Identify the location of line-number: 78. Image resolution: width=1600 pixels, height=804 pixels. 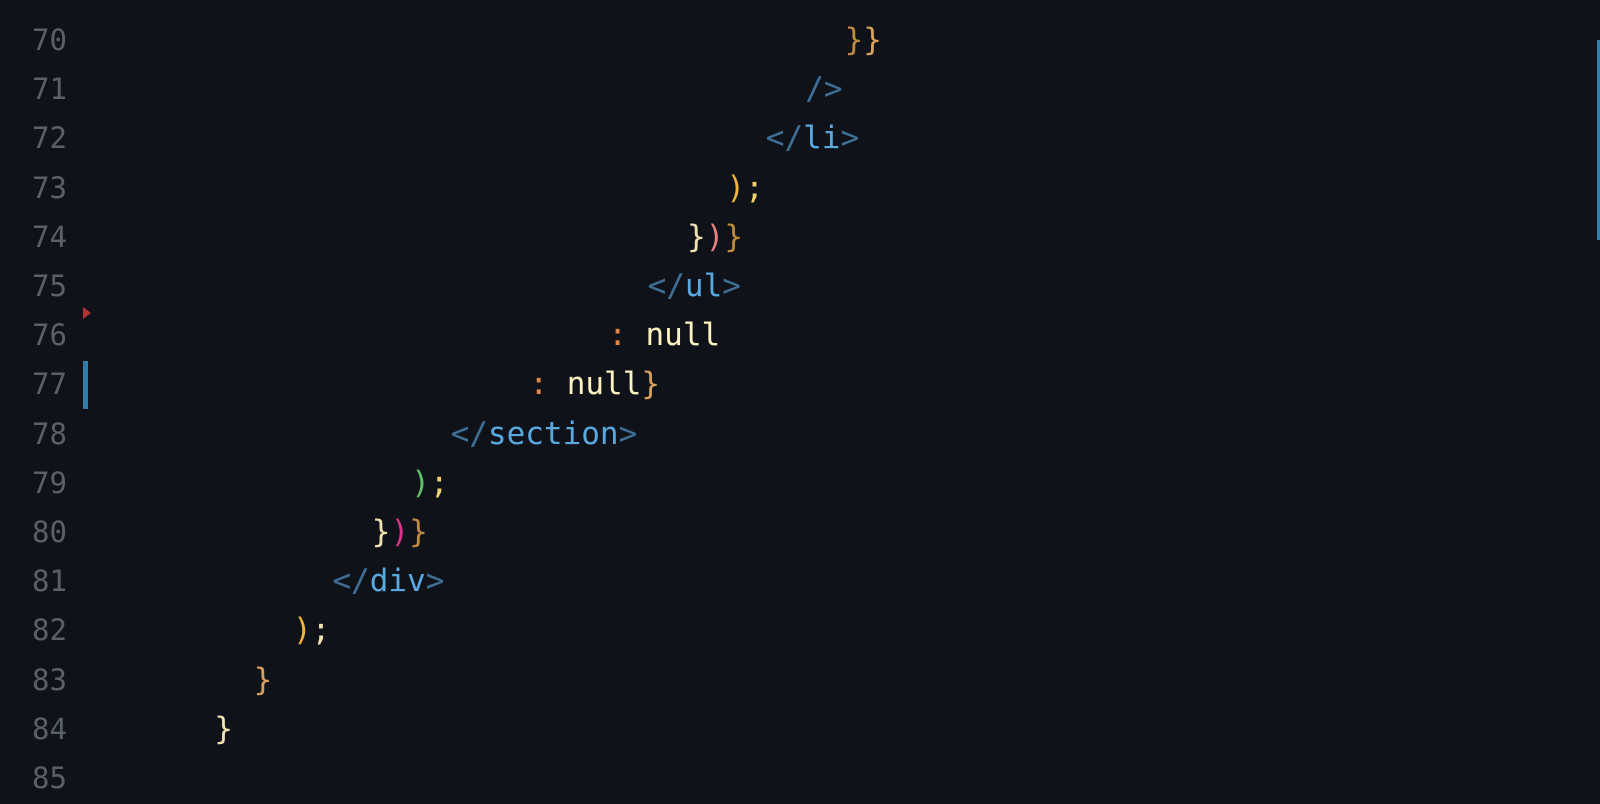
(49, 433).